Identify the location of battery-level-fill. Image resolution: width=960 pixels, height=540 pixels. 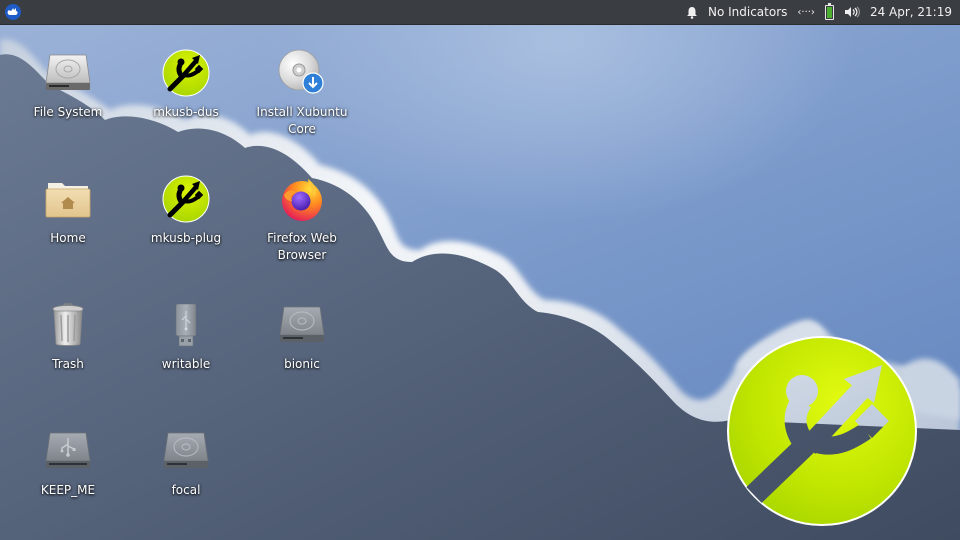
(829, 12).